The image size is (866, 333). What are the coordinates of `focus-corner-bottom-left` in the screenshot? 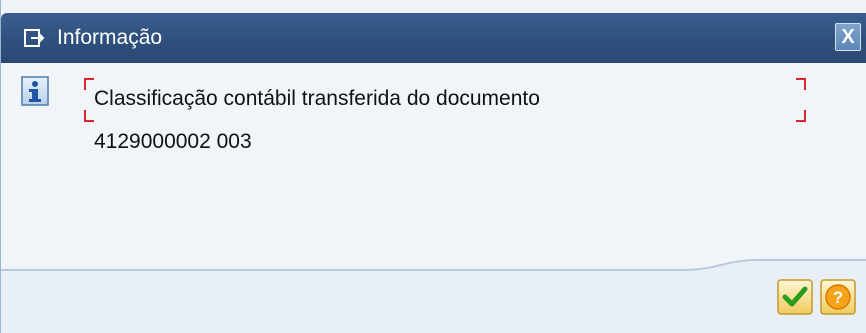 It's located at (89, 116).